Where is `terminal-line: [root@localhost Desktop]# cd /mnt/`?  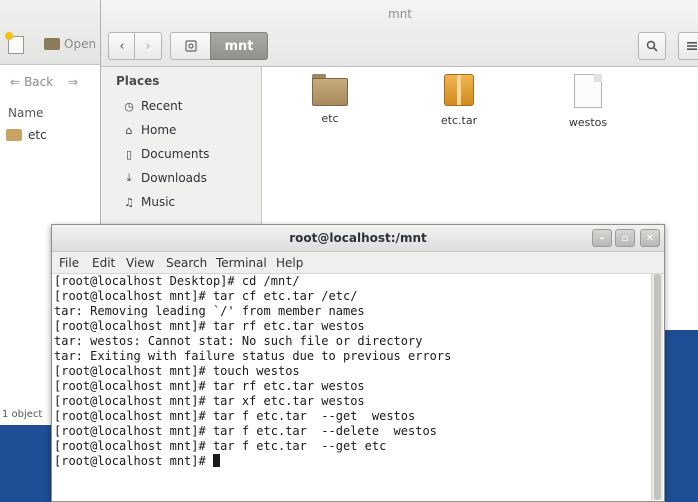
terminal-line: [root@localhost Desktop]# cd /mnt/ is located at coordinates (177, 281).